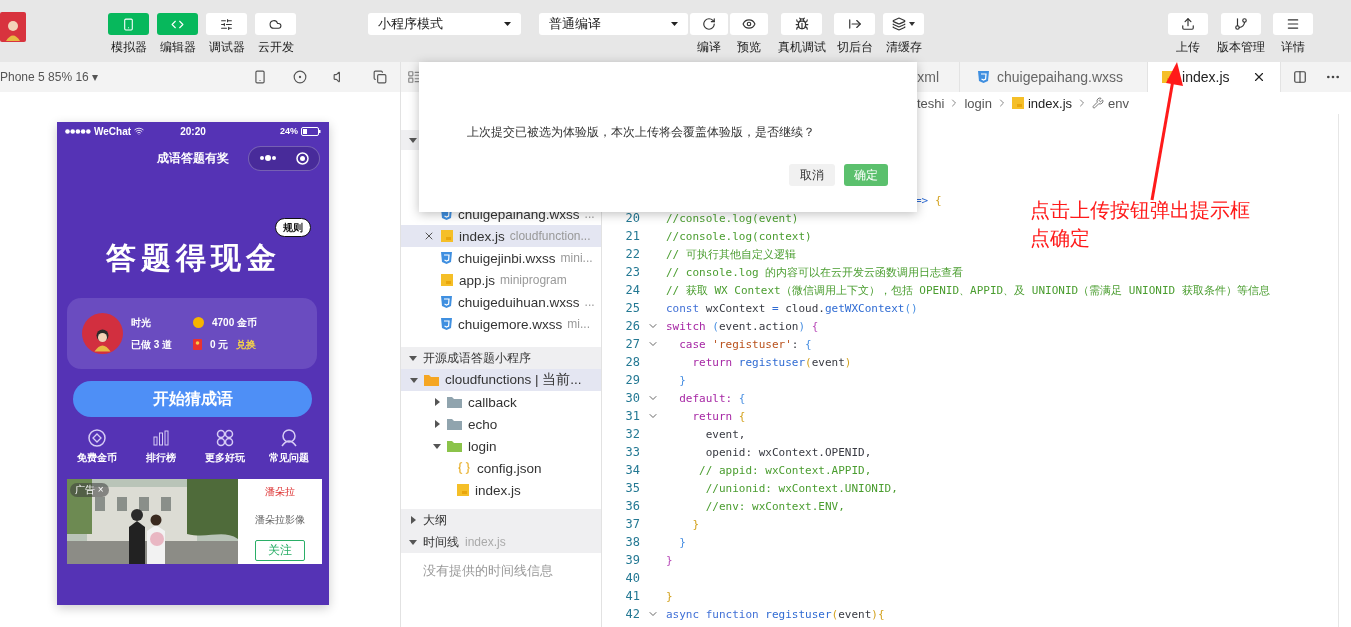 The width and height of the screenshot is (1351, 627). I want to click on phone-icon, so click(260, 77).